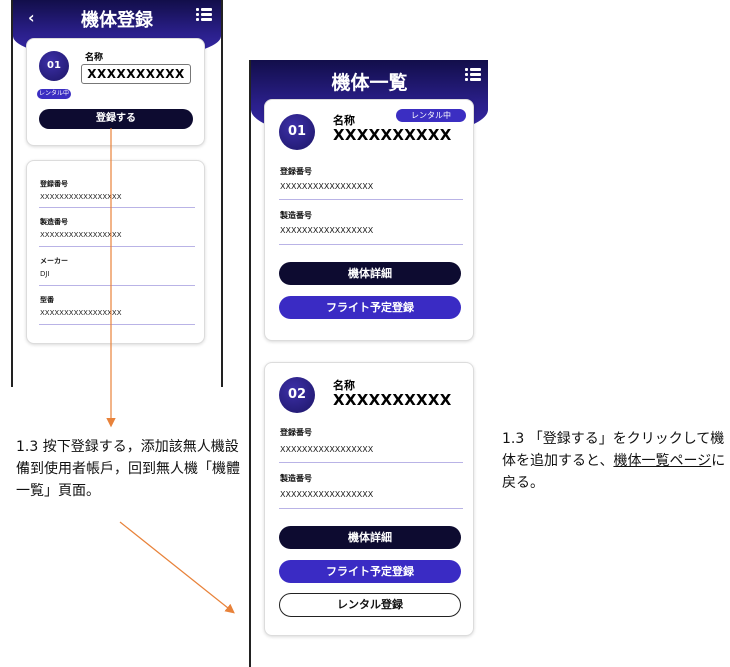  Describe the element at coordinates (128, 469) in the screenshot. I see `annotation-note-left: 1.3 按下登録する，添加該無人機設備到使用者帳戶，回到無人機「機體一覧」頁面。` at that location.